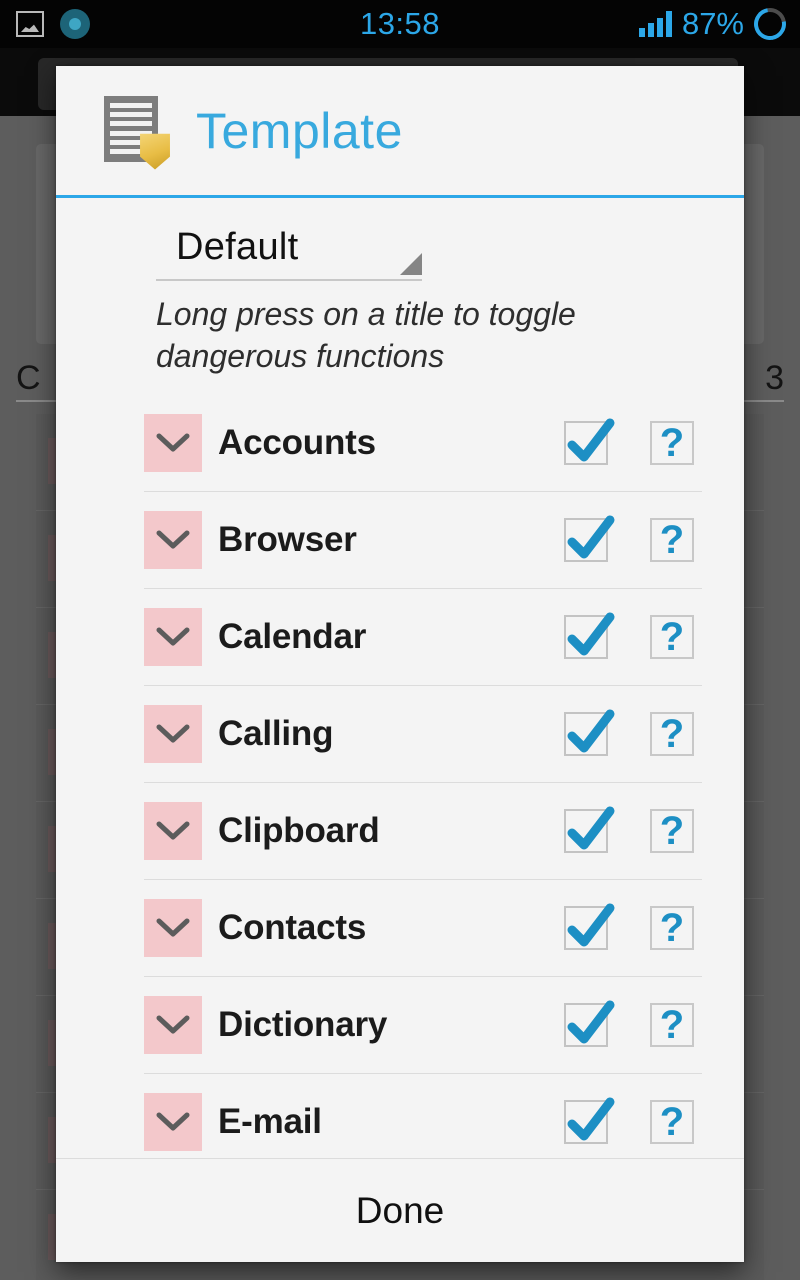 The height and width of the screenshot is (1280, 800). What do you see at coordinates (276, 734) in the screenshot?
I see `list-item-label: Calling` at bounding box center [276, 734].